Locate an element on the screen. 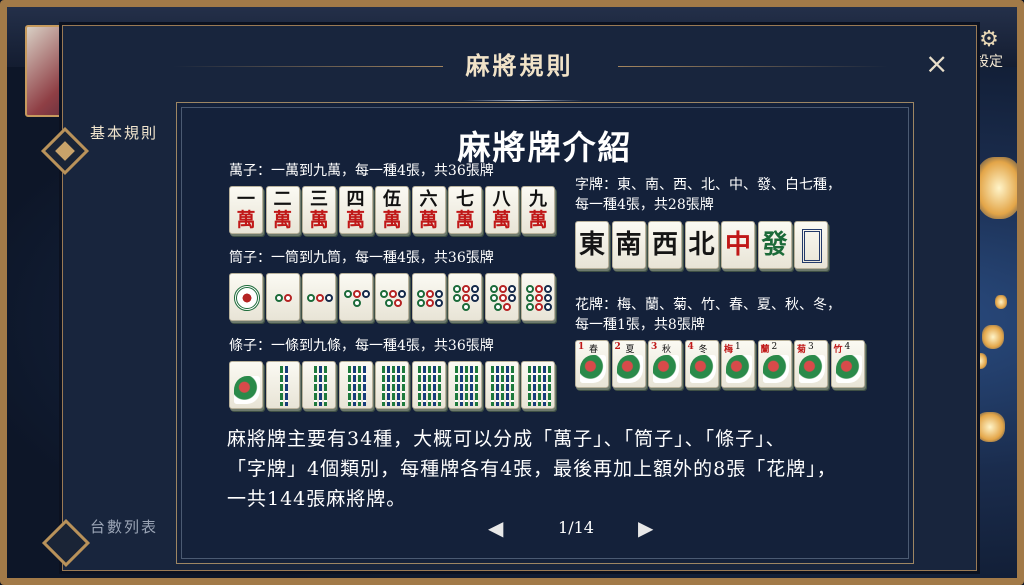 The image size is (1024, 585). honor-tile: 中 is located at coordinates (738, 245).